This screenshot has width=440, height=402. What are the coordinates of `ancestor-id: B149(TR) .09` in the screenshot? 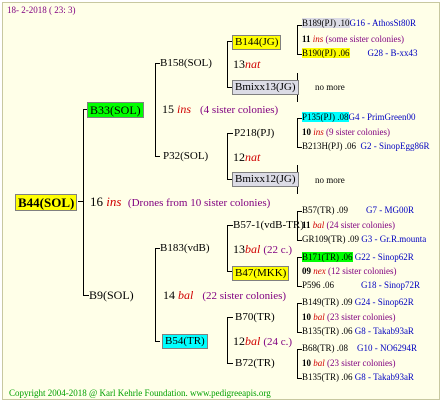 It's located at (327, 302).